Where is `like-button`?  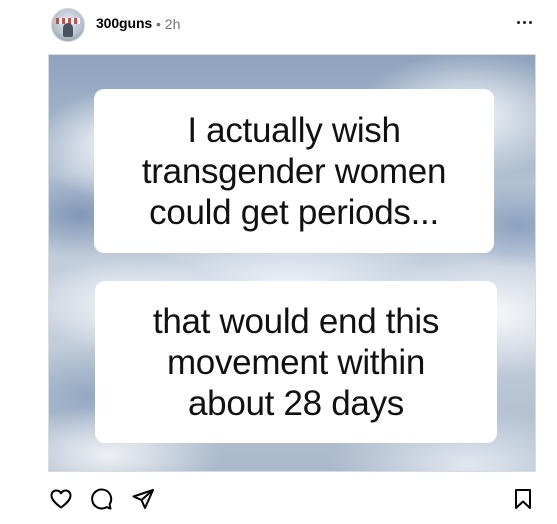
like-button is located at coordinates (61, 499).